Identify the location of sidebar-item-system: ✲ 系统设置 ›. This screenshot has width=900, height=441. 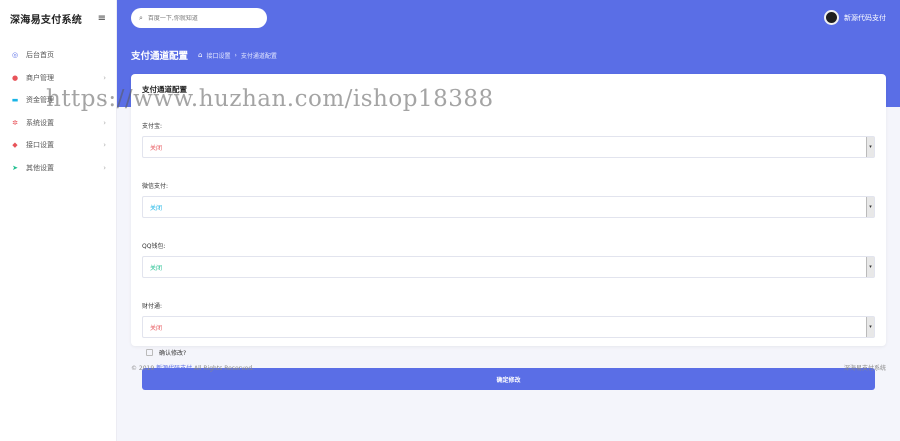
(58, 123).